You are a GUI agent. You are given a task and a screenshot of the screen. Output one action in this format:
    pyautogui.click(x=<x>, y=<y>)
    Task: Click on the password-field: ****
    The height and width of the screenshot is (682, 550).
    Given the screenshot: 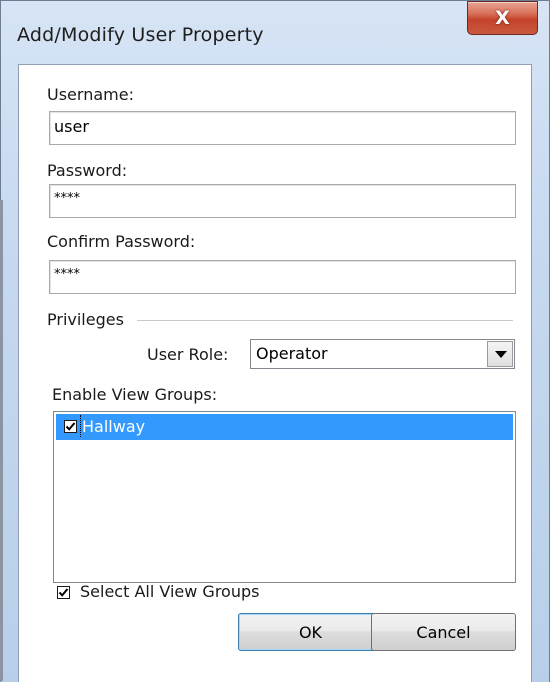 What is the action you would take?
    pyautogui.click(x=282, y=201)
    